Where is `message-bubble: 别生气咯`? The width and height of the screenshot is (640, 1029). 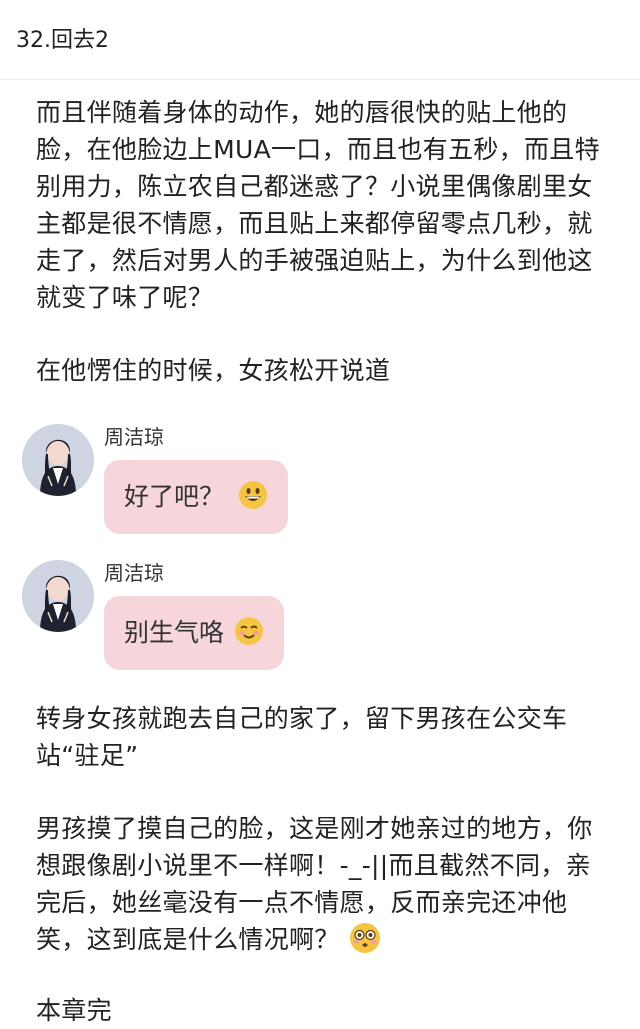
message-bubble: 别生气咯 is located at coordinates (194, 633).